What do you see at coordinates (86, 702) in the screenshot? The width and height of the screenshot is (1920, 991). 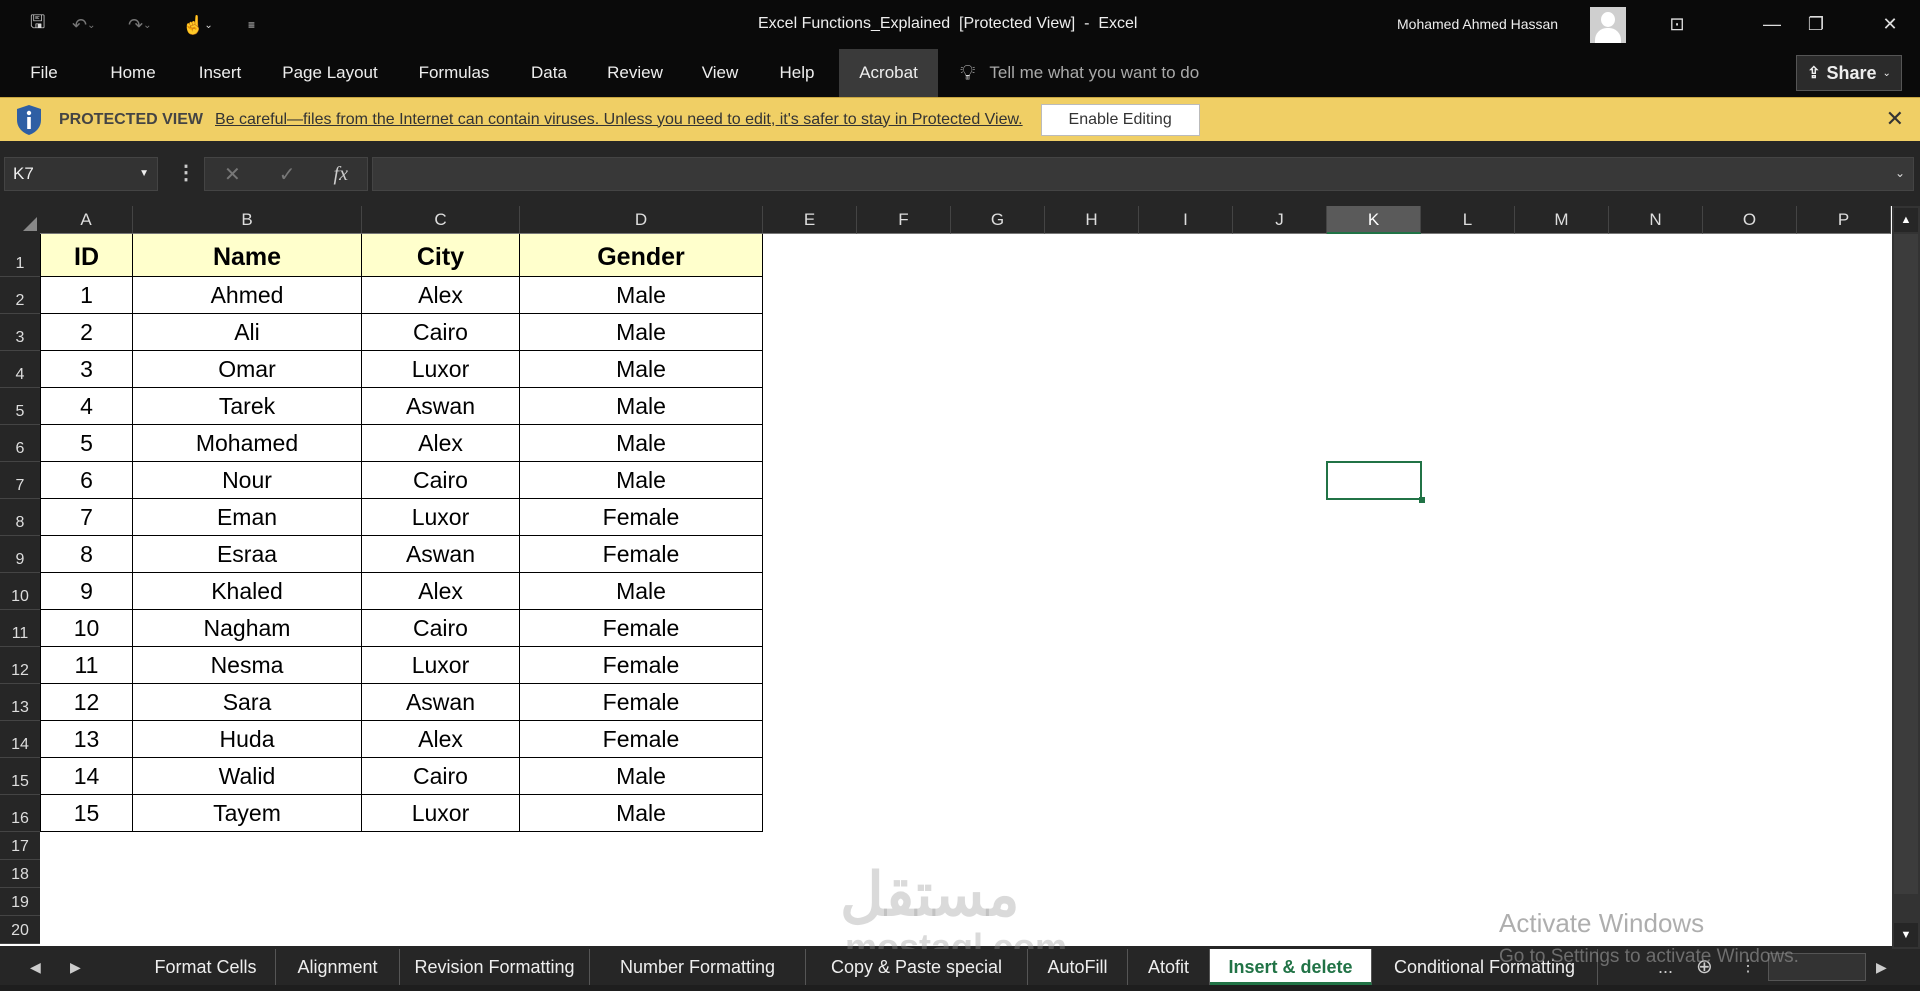 I see `table-cell: 12` at bounding box center [86, 702].